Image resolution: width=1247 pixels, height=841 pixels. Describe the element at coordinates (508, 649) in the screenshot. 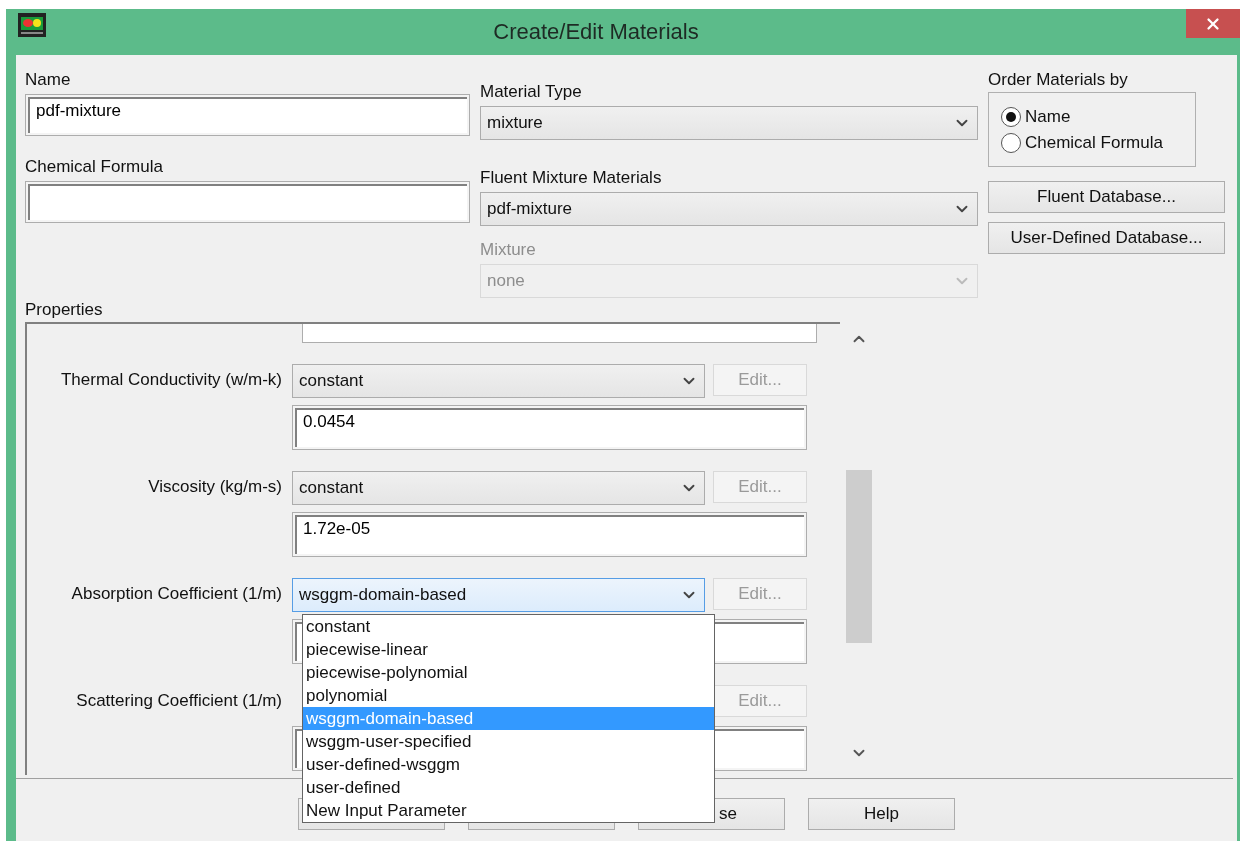

I see `dropdown-option: piecewise-linear` at that location.